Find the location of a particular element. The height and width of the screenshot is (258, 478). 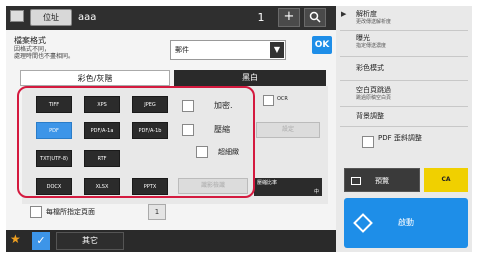

pages-per-file-checkbox is located at coordinates (36, 212).